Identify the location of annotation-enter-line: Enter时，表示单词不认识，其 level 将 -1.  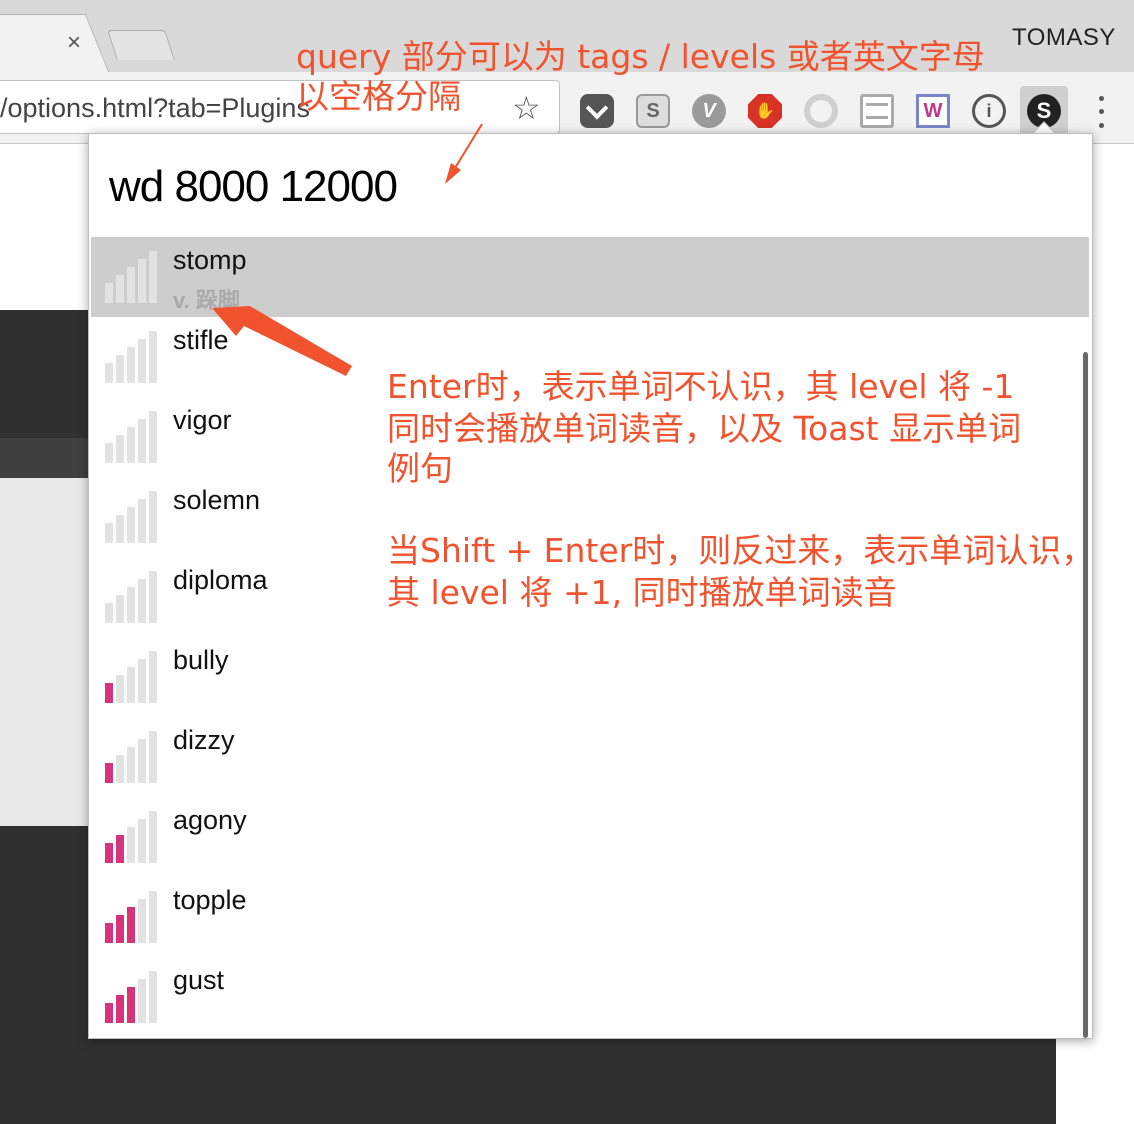
(701, 386).